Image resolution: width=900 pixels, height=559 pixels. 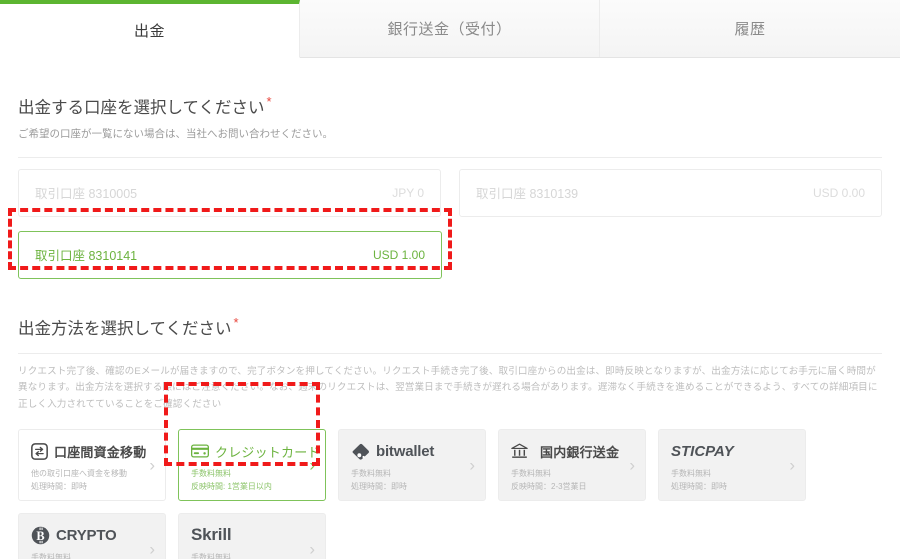 What do you see at coordinates (450, 254) in the screenshot?
I see `account-card-row-2: 取引口座 8310141 USD 1.00` at bounding box center [450, 254].